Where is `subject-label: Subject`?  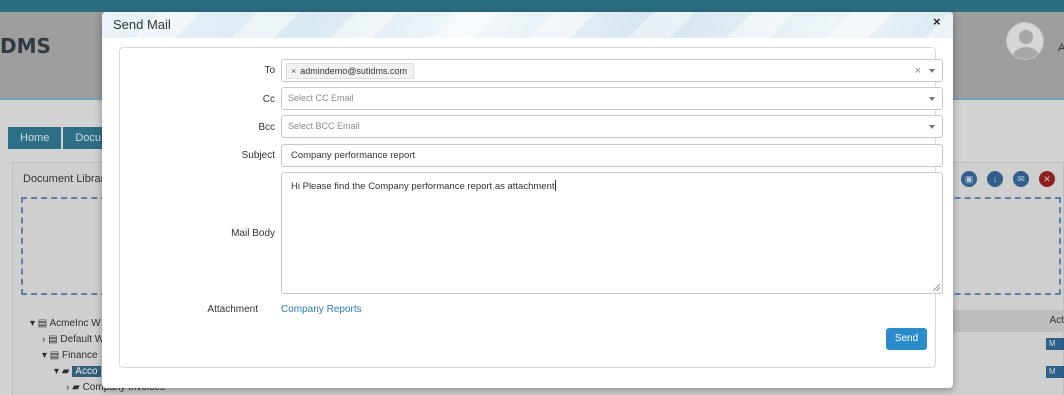 subject-label: Subject is located at coordinates (258, 155).